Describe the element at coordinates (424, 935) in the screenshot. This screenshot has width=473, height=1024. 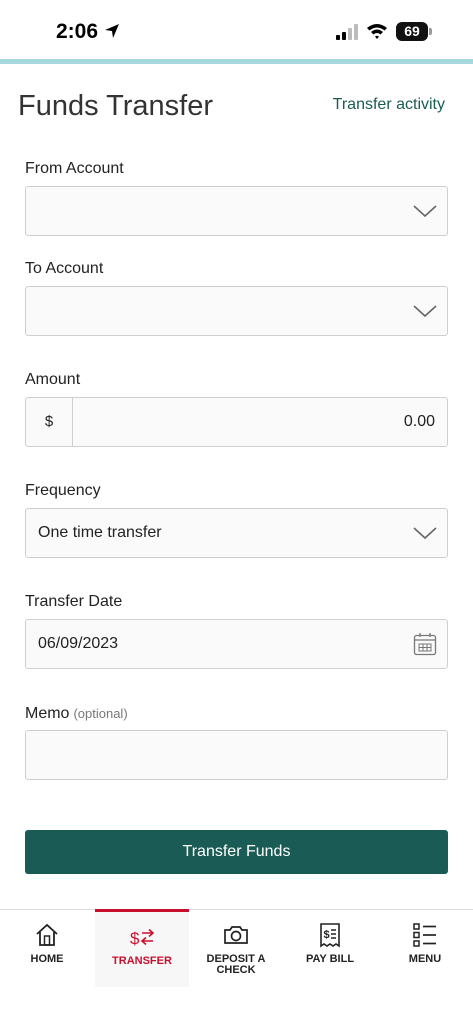
I see `menu-list-icon` at that location.